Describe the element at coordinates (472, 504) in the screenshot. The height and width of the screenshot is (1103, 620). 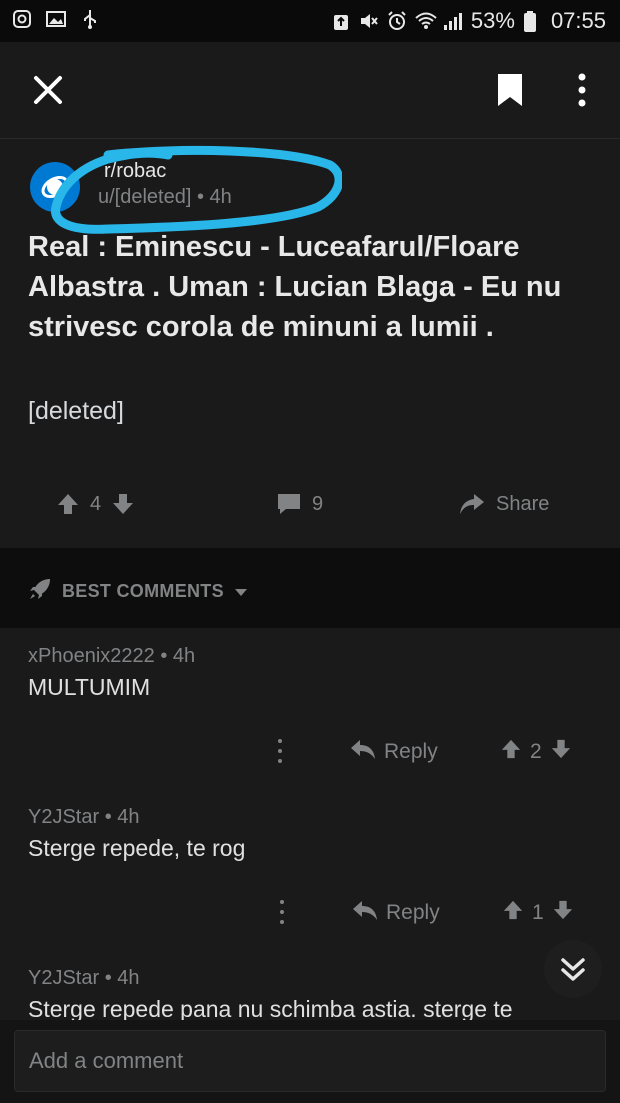
I see `share-arrow-icon` at that location.